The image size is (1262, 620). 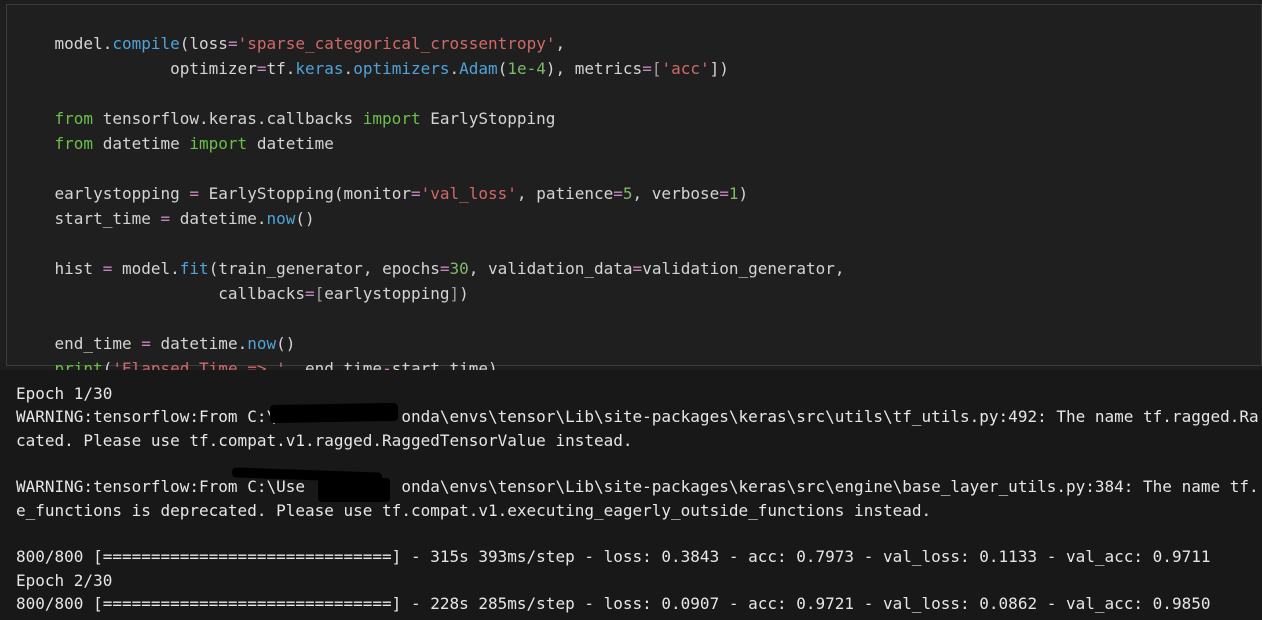 I want to click on code-token: start_time, so click(x=107, y=218).